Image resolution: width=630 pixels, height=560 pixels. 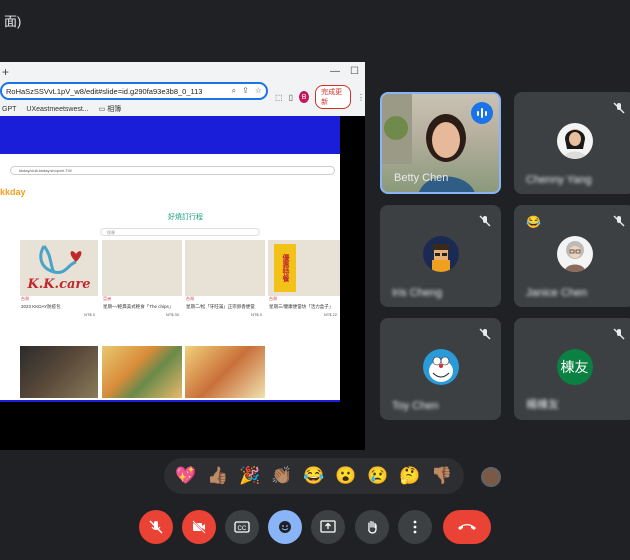 I want to click on bookmark-star-icon: ☆, so click(x=258, y=91).